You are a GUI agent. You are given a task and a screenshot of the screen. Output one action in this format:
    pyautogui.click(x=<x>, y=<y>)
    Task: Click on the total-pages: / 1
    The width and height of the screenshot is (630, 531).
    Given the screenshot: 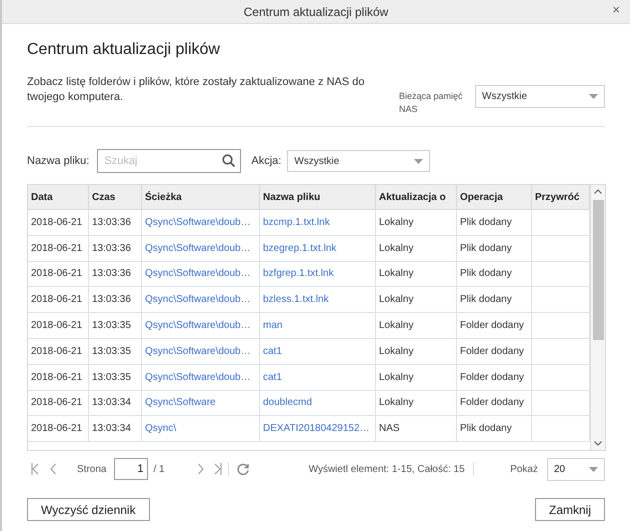 What is the action you would take?
    pyautogui.click(x=159, y=469)
    